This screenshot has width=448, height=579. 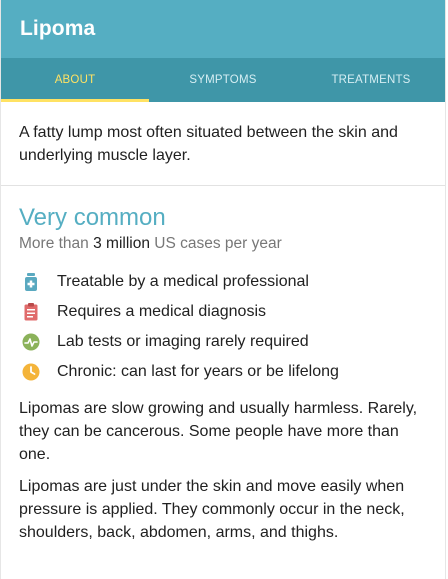 I want to click on fact-item: Requires a medical diagnosis, so click(x=223, y=312).